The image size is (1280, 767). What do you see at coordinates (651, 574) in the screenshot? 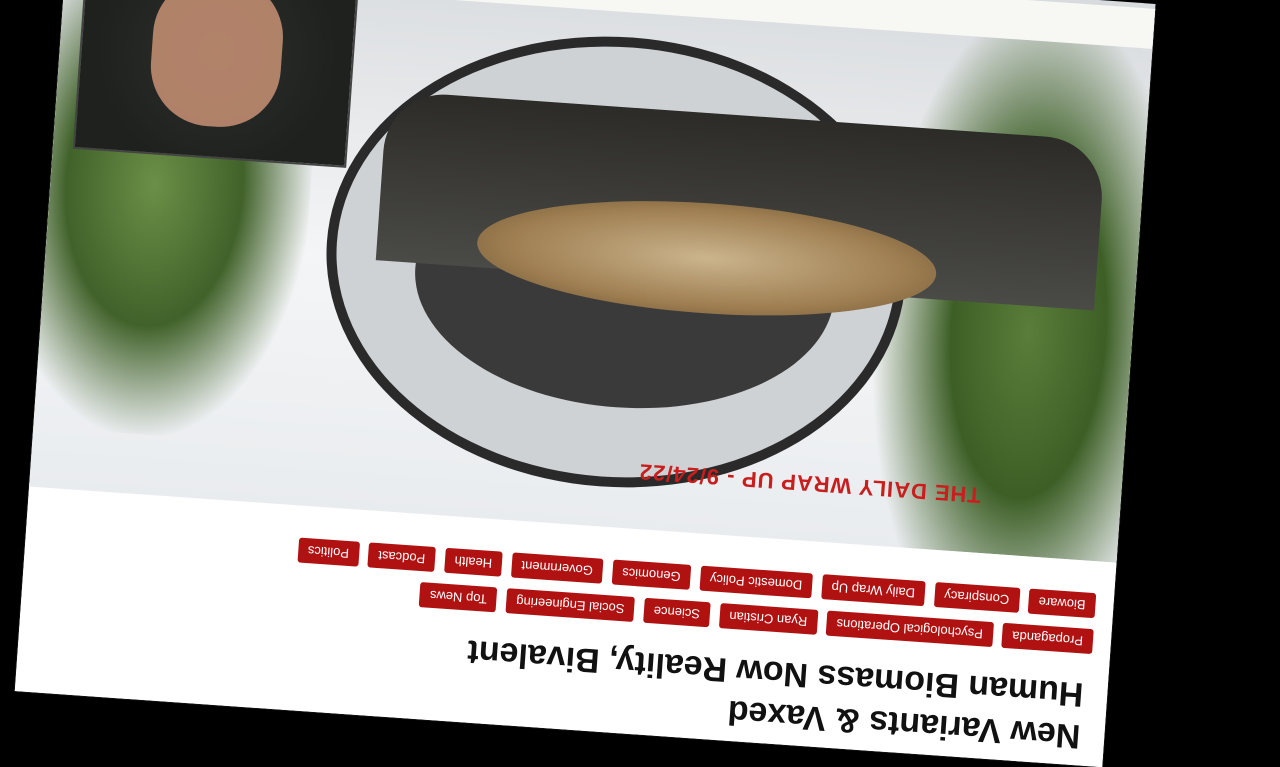
I see `tag-genomics: Genomics` at bounding box center [651, 574].